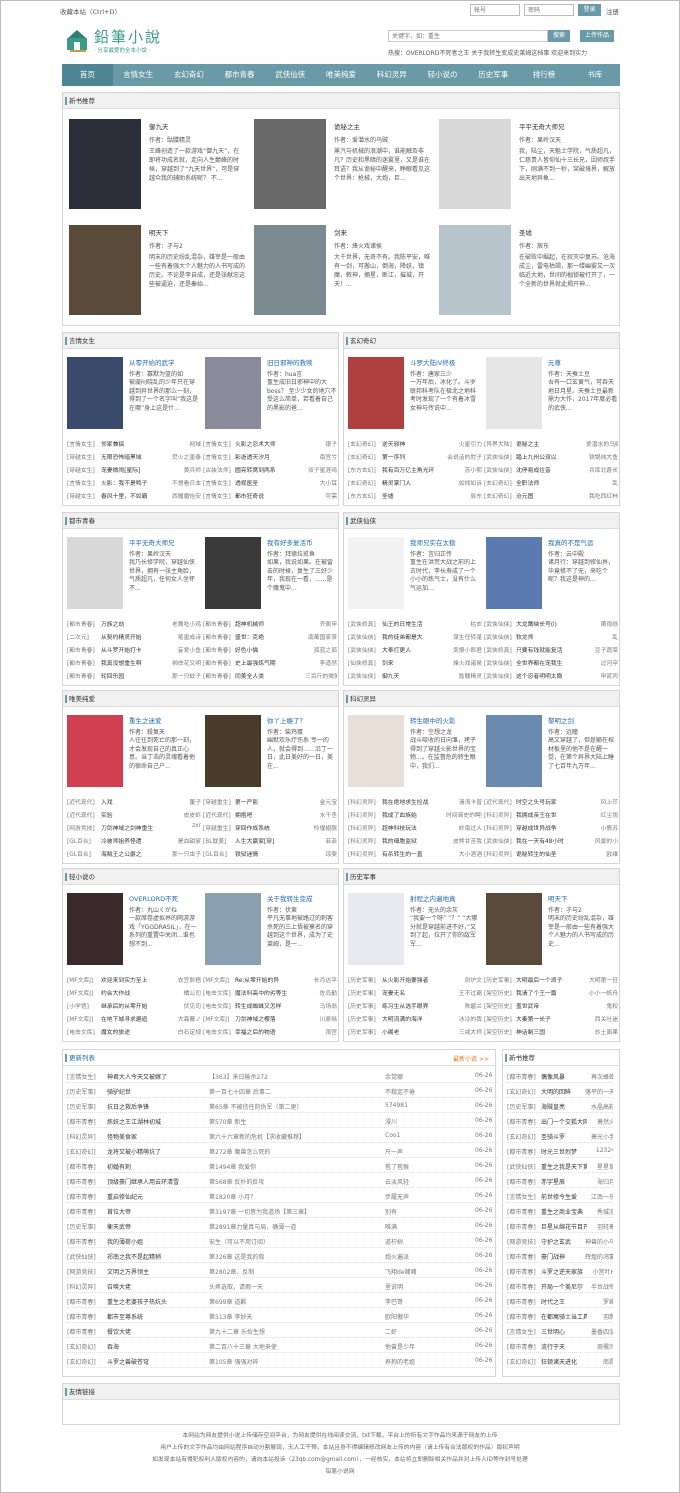 This screenshot has width=680, height=1493. What do you see at coordinates (84, 482) in the screenshot?
I see `category-tag: [言情女生]` at bounding box center [84, 482].